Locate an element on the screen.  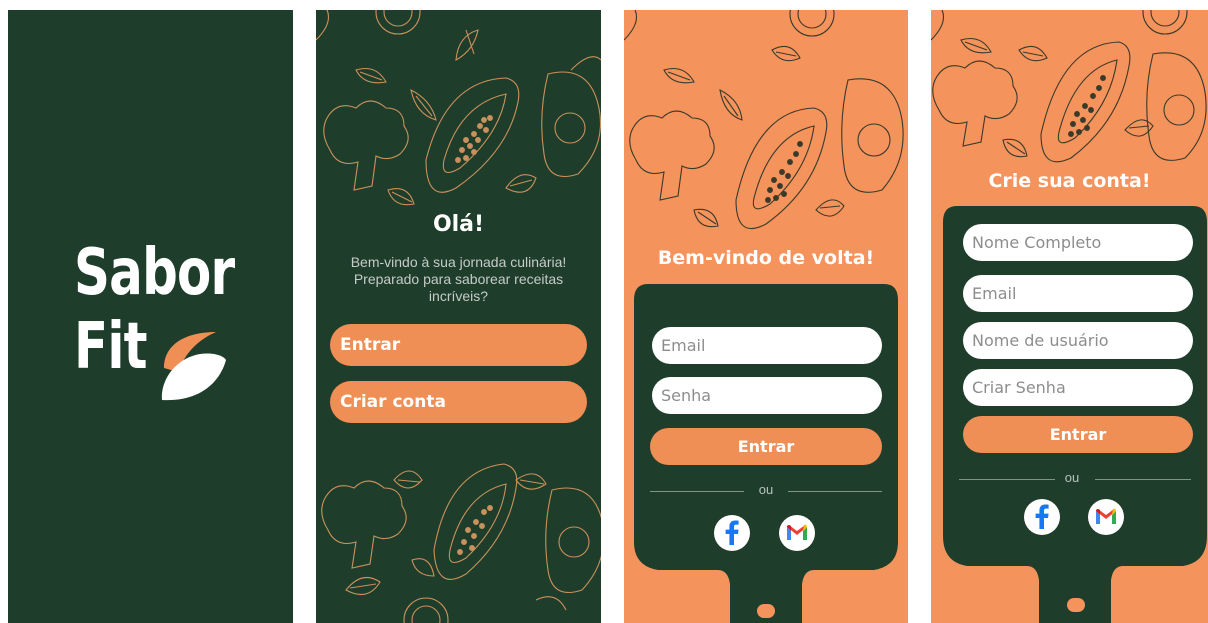
form-card is located at coordinates (1075, 414).